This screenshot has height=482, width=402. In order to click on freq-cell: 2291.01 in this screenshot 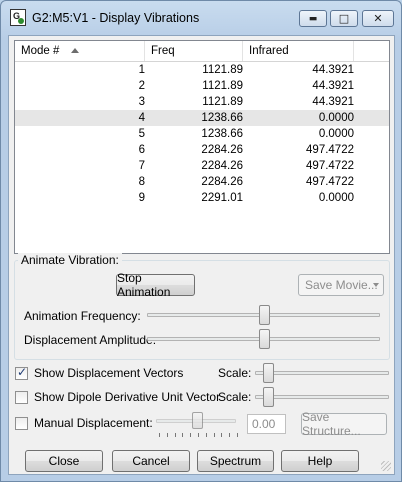, I will do `click(222, 198)`.